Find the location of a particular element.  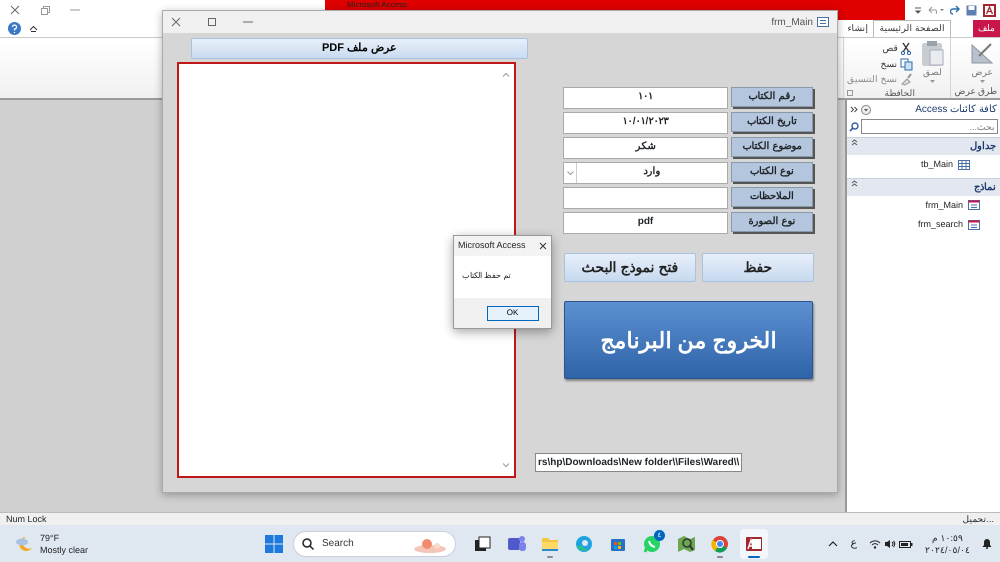

clipboard-icon is located at coordinates (932, 53).